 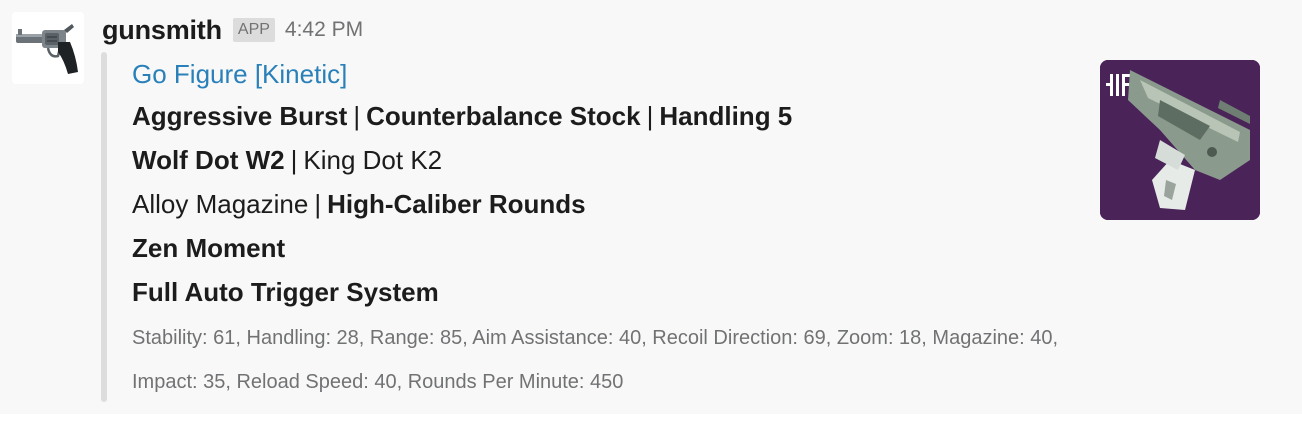 I want to click on message-header: gunsmith APP 4:42 PM, so click(x=232, y=30).